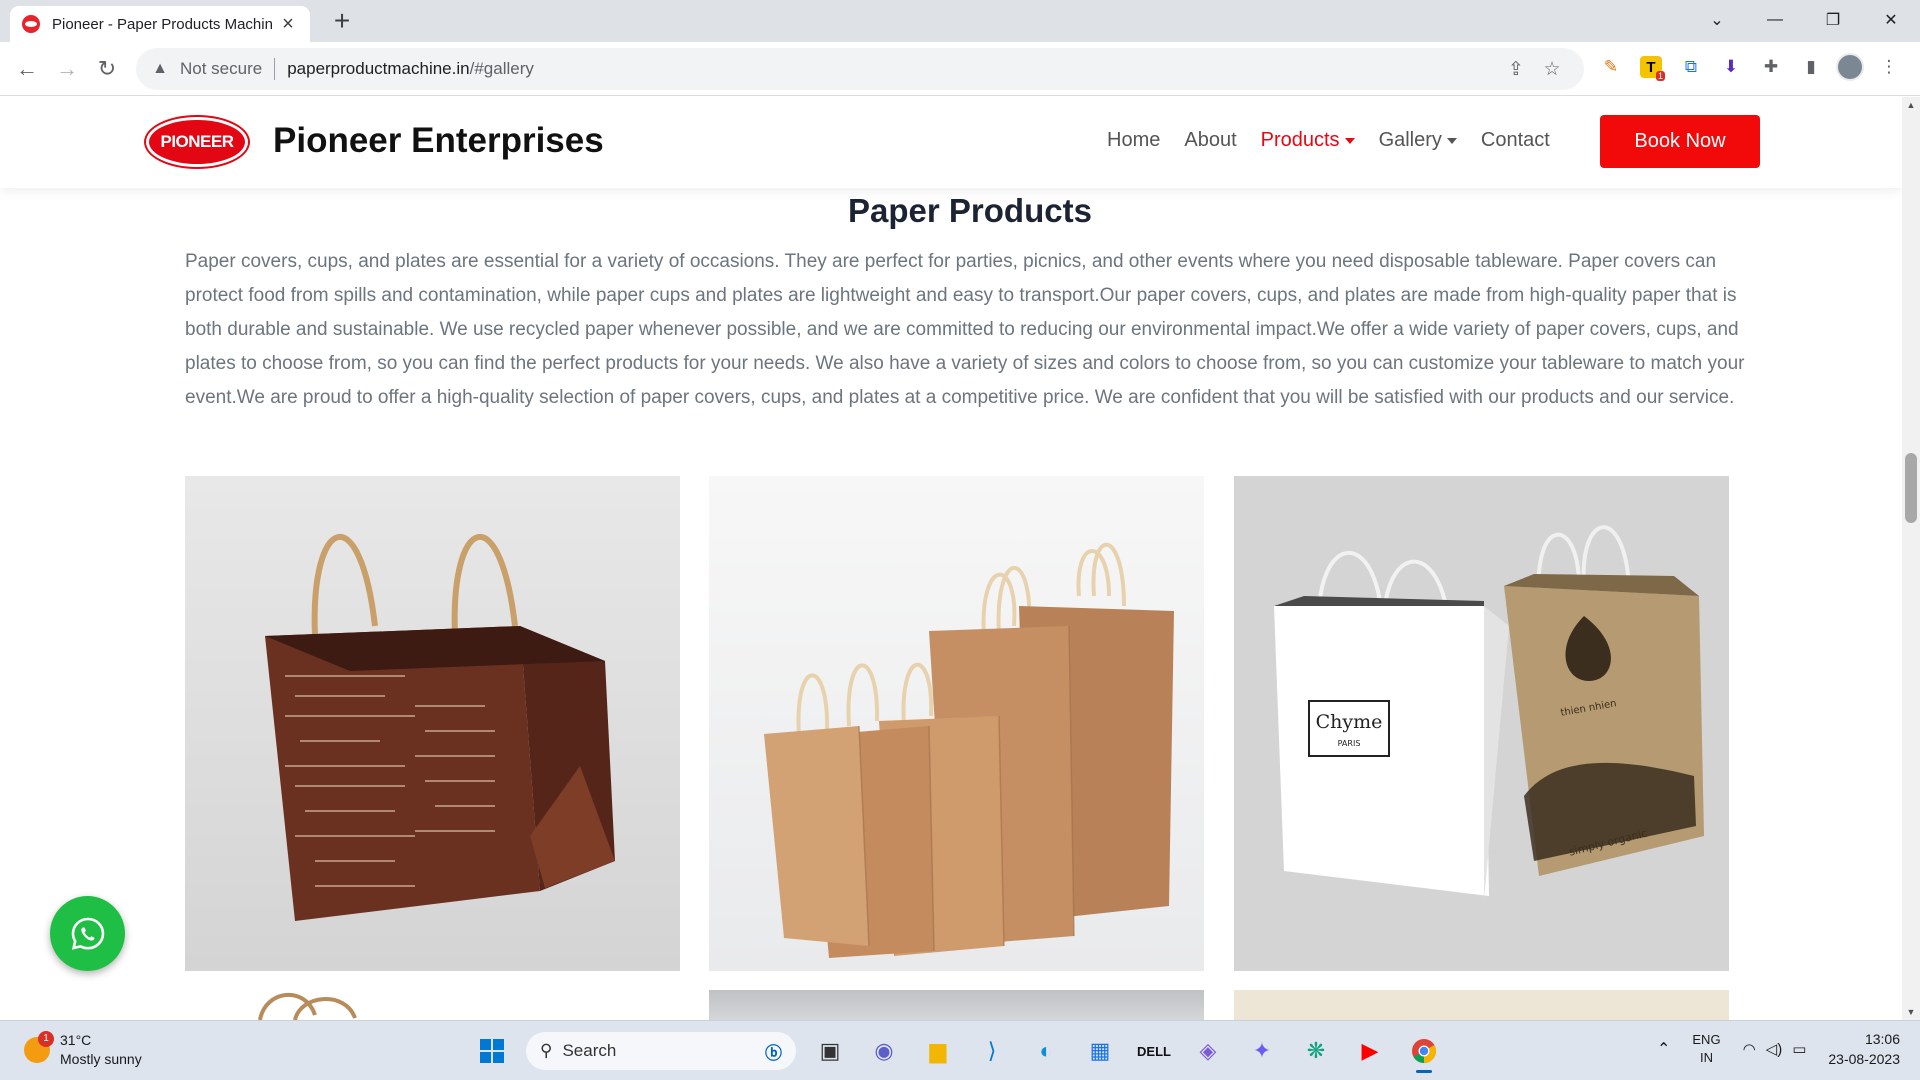  What do you see at coordinates (1300, 140) in the screenshot?
I see `nav-products-label: Products` at bounding box center [1300, 140].